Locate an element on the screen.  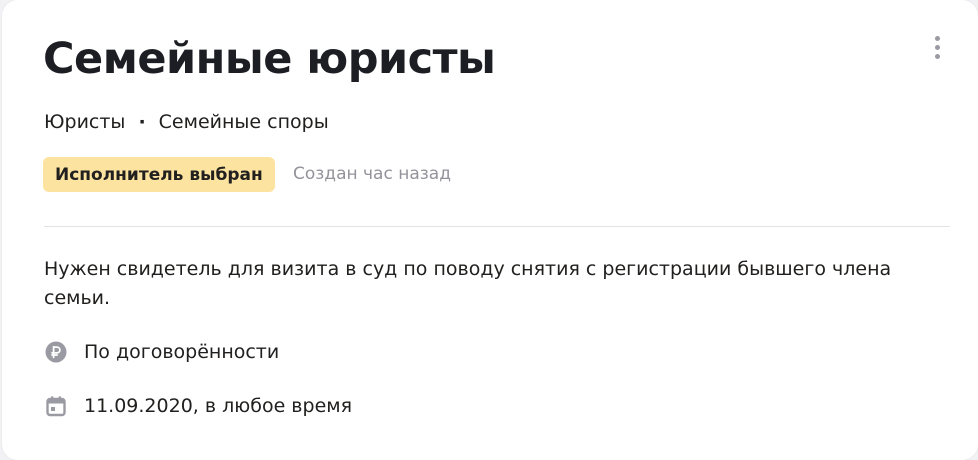
more-options-button is located at coordinates (937, 47).